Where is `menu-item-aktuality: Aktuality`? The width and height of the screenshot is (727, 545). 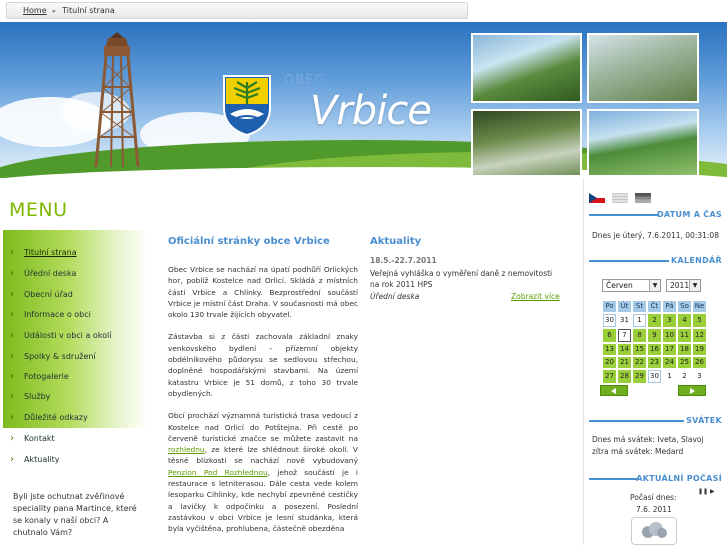
menu-item-aktuality: Aktuality is located at coordinates (75, 460).